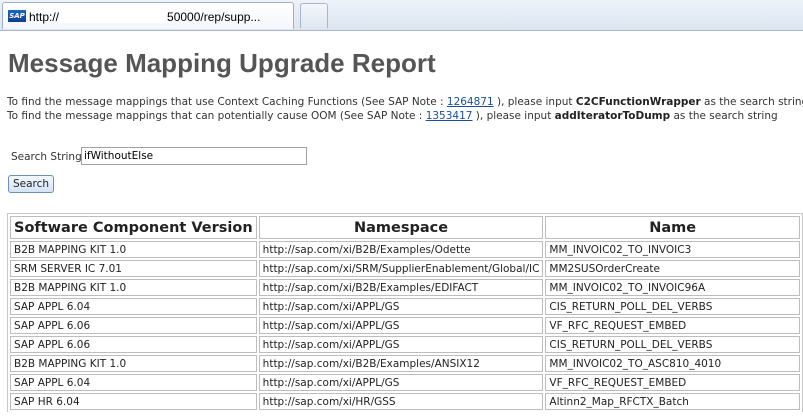 The width and height of the screenshot is (803, 418). What do you see at coordinates (133, 227) in the screenshot?
I see `column-header-software-component-version: Software Component Version` at bounding box center [133, 227].